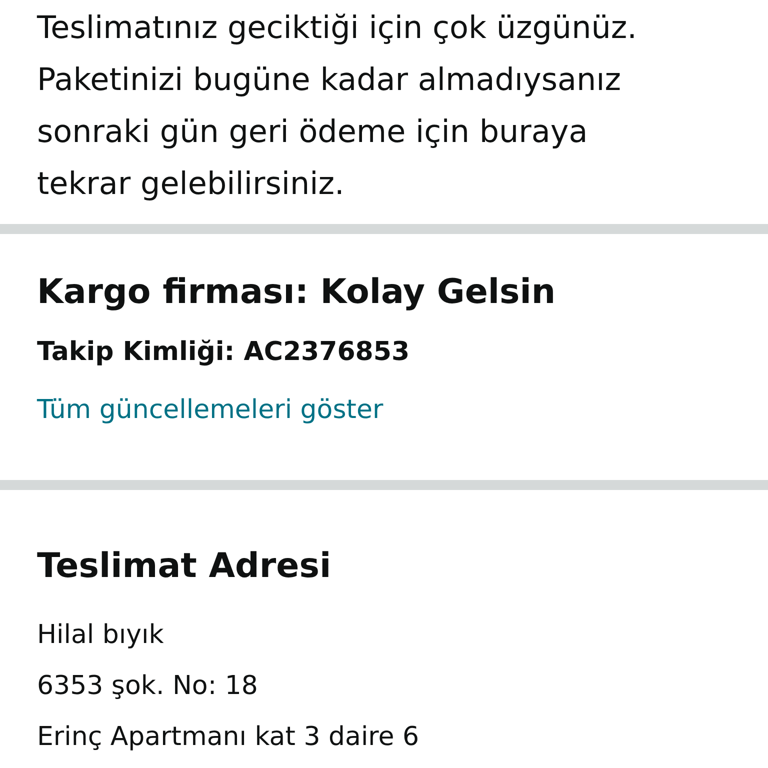  Describe the element at coordinates (210, 410) in the screenshot. I see `show-updates-link: Tüm güncellemeleri göster` at that location.